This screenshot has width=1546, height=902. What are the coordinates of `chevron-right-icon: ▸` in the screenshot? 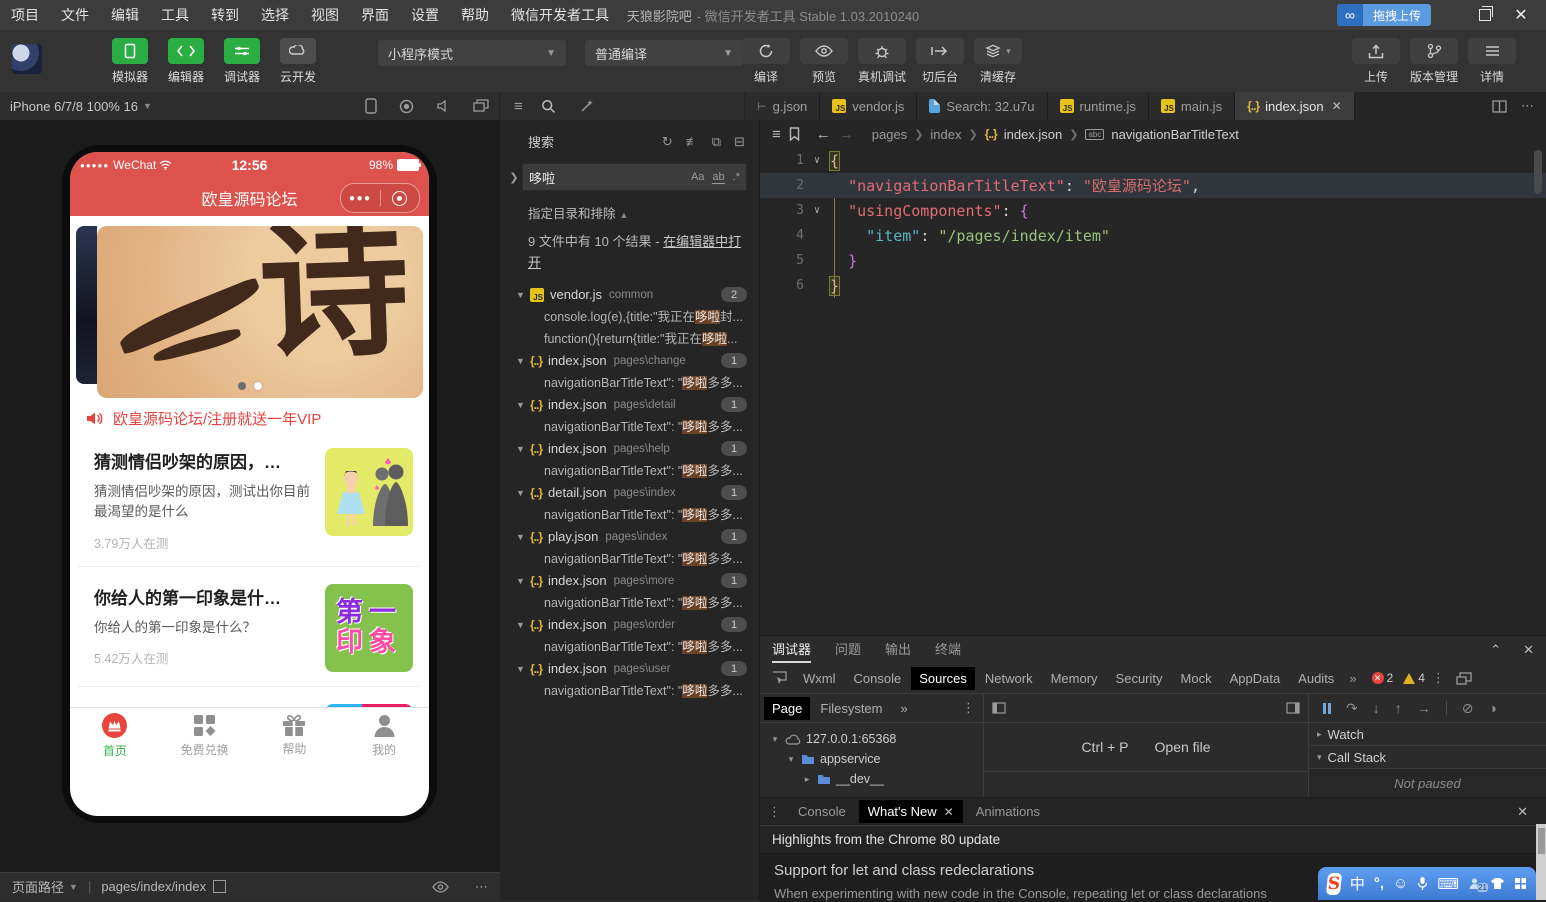 It's located at (807, 779).